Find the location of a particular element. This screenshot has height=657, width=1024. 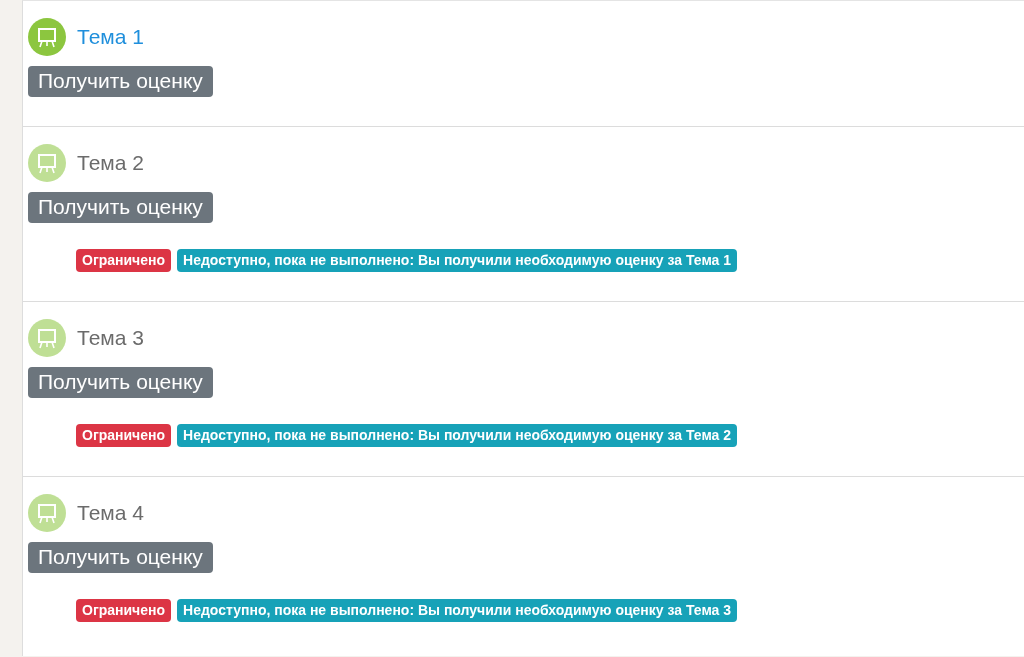

topic-link: Тема 4 is located at coordinates (110, 513).